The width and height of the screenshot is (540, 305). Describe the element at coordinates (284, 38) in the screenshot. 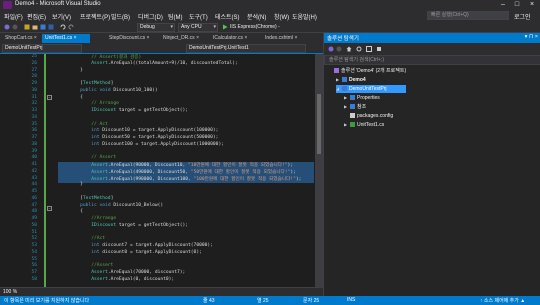

I see `document-tab: Index.cshtml ×` at that location.